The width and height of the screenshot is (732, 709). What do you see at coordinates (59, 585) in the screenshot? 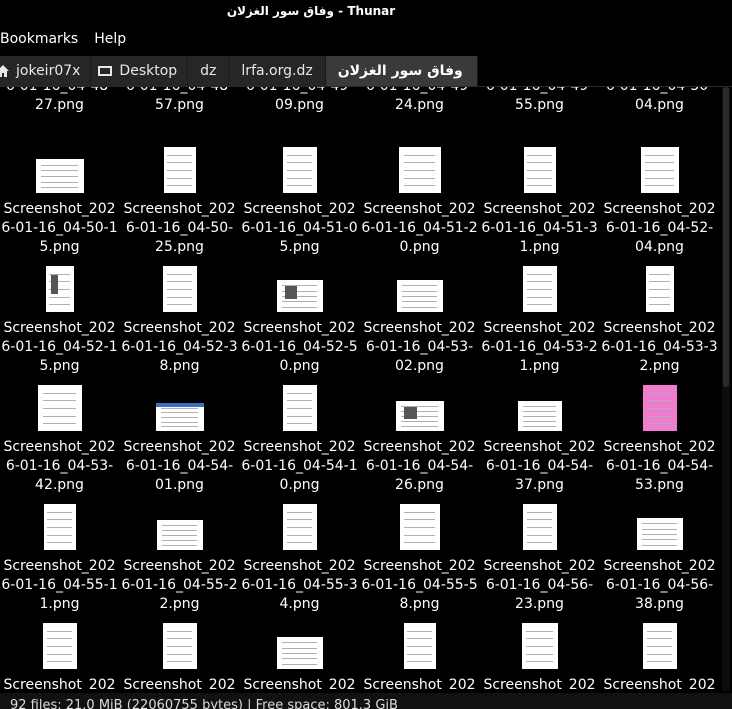
I see `file-name: Screenshot_202 6-01-16_04-55-1 1.png` at bounding box center [59, 585].